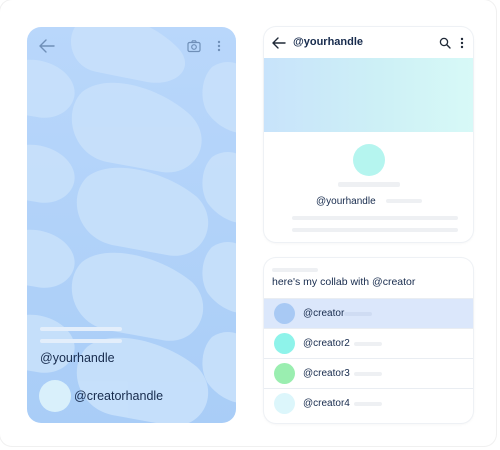 The width and height of the screenshot is (500, 450). I want to click on creator-label: @creator4, so click(326, 403).